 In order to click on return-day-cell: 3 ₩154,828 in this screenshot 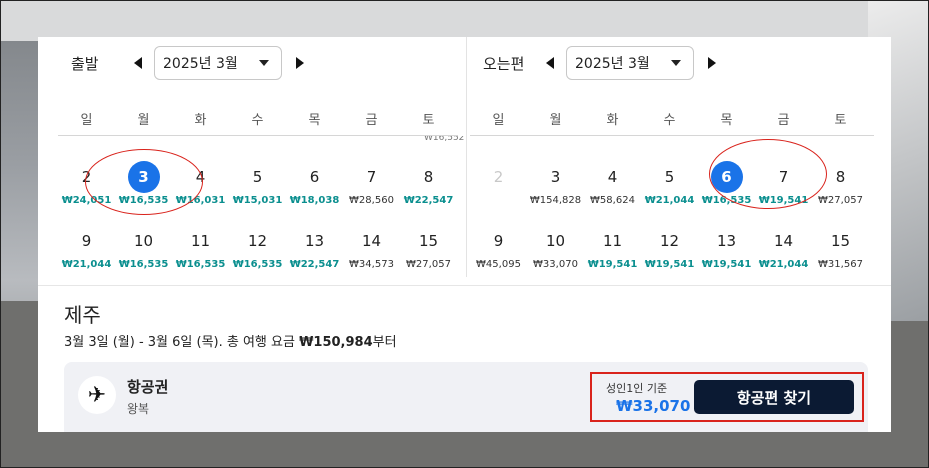, I will do `click(555, 195)`.